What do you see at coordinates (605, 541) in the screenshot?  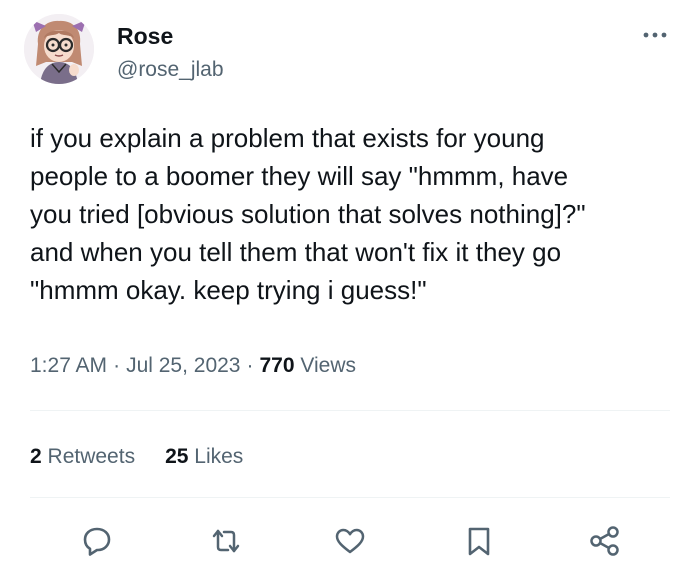 I see `share-icon` at bounding box center [605, 541].